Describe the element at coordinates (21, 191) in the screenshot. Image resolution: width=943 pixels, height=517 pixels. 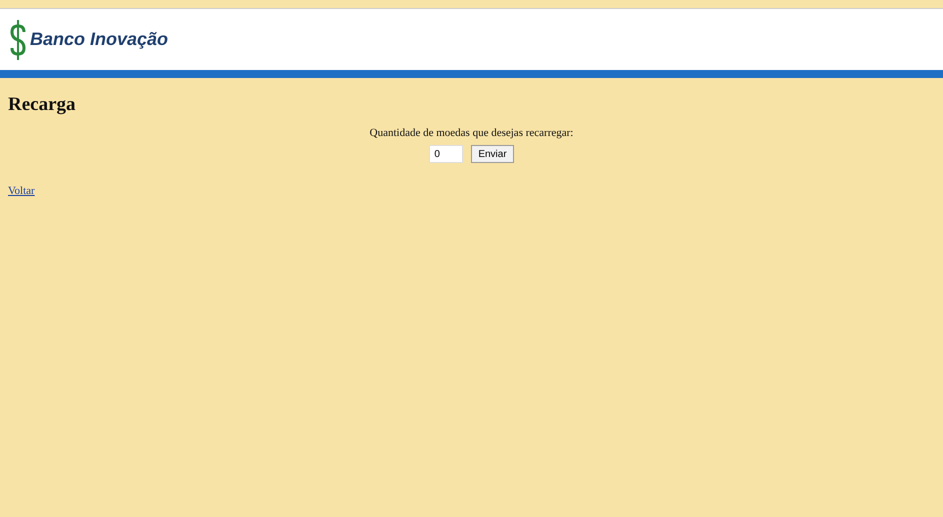
I see `back-link: Voltar` at that location.